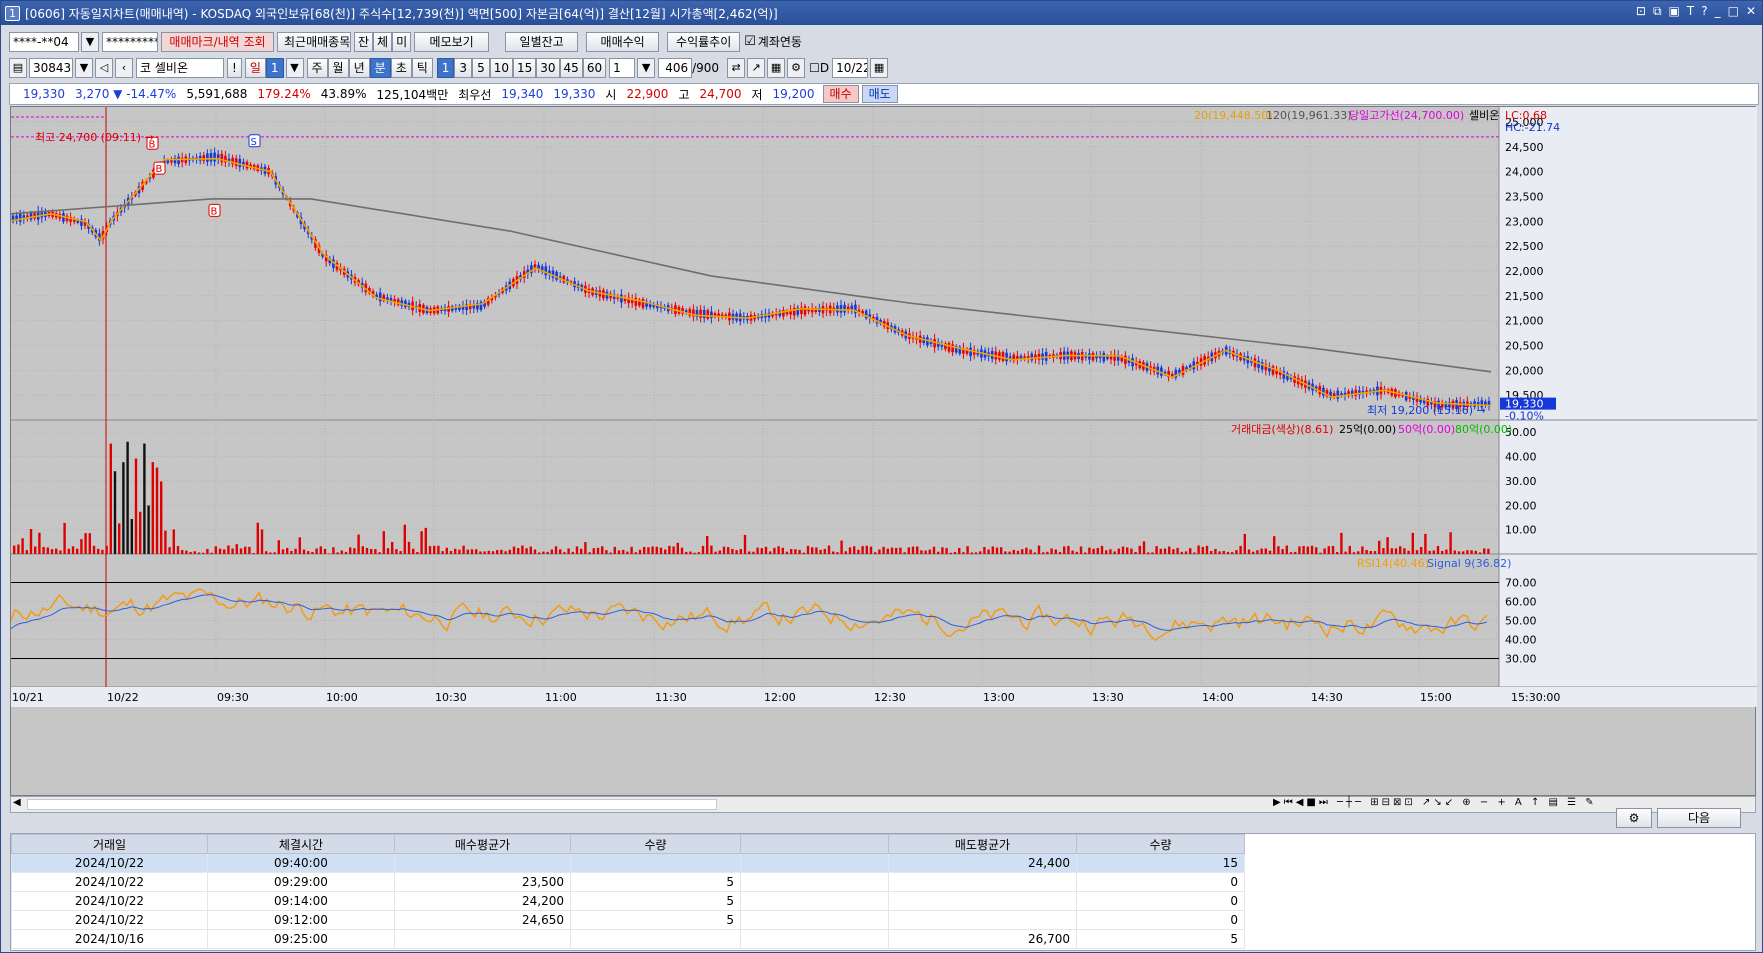 This screenshot has height=953, width=1763. Describe the element at coordinates (850, 67) in the screenshot. I see `date-input: 10/22` at that location.